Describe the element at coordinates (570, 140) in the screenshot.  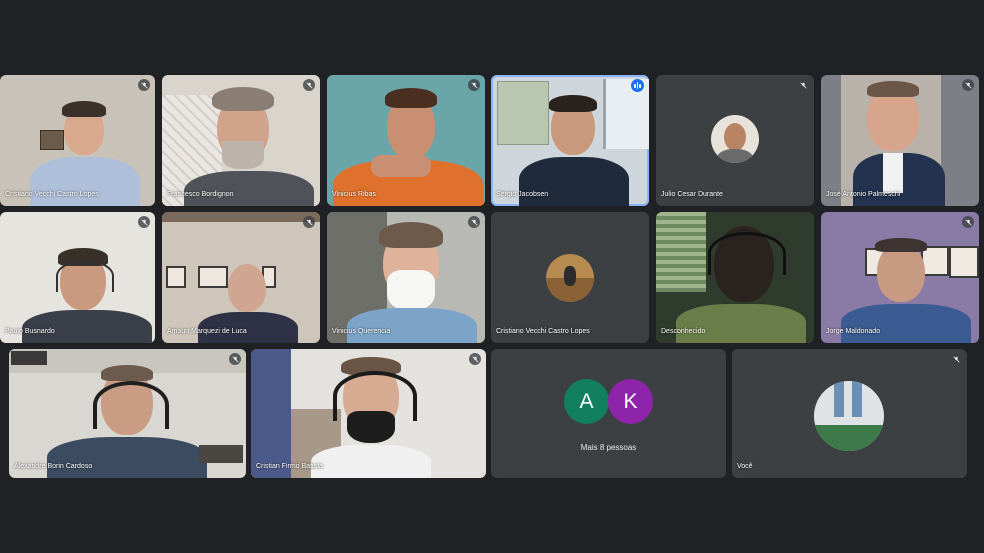
I see `participant-tile-active-speaker: Sergio Jacobsen` at that location.